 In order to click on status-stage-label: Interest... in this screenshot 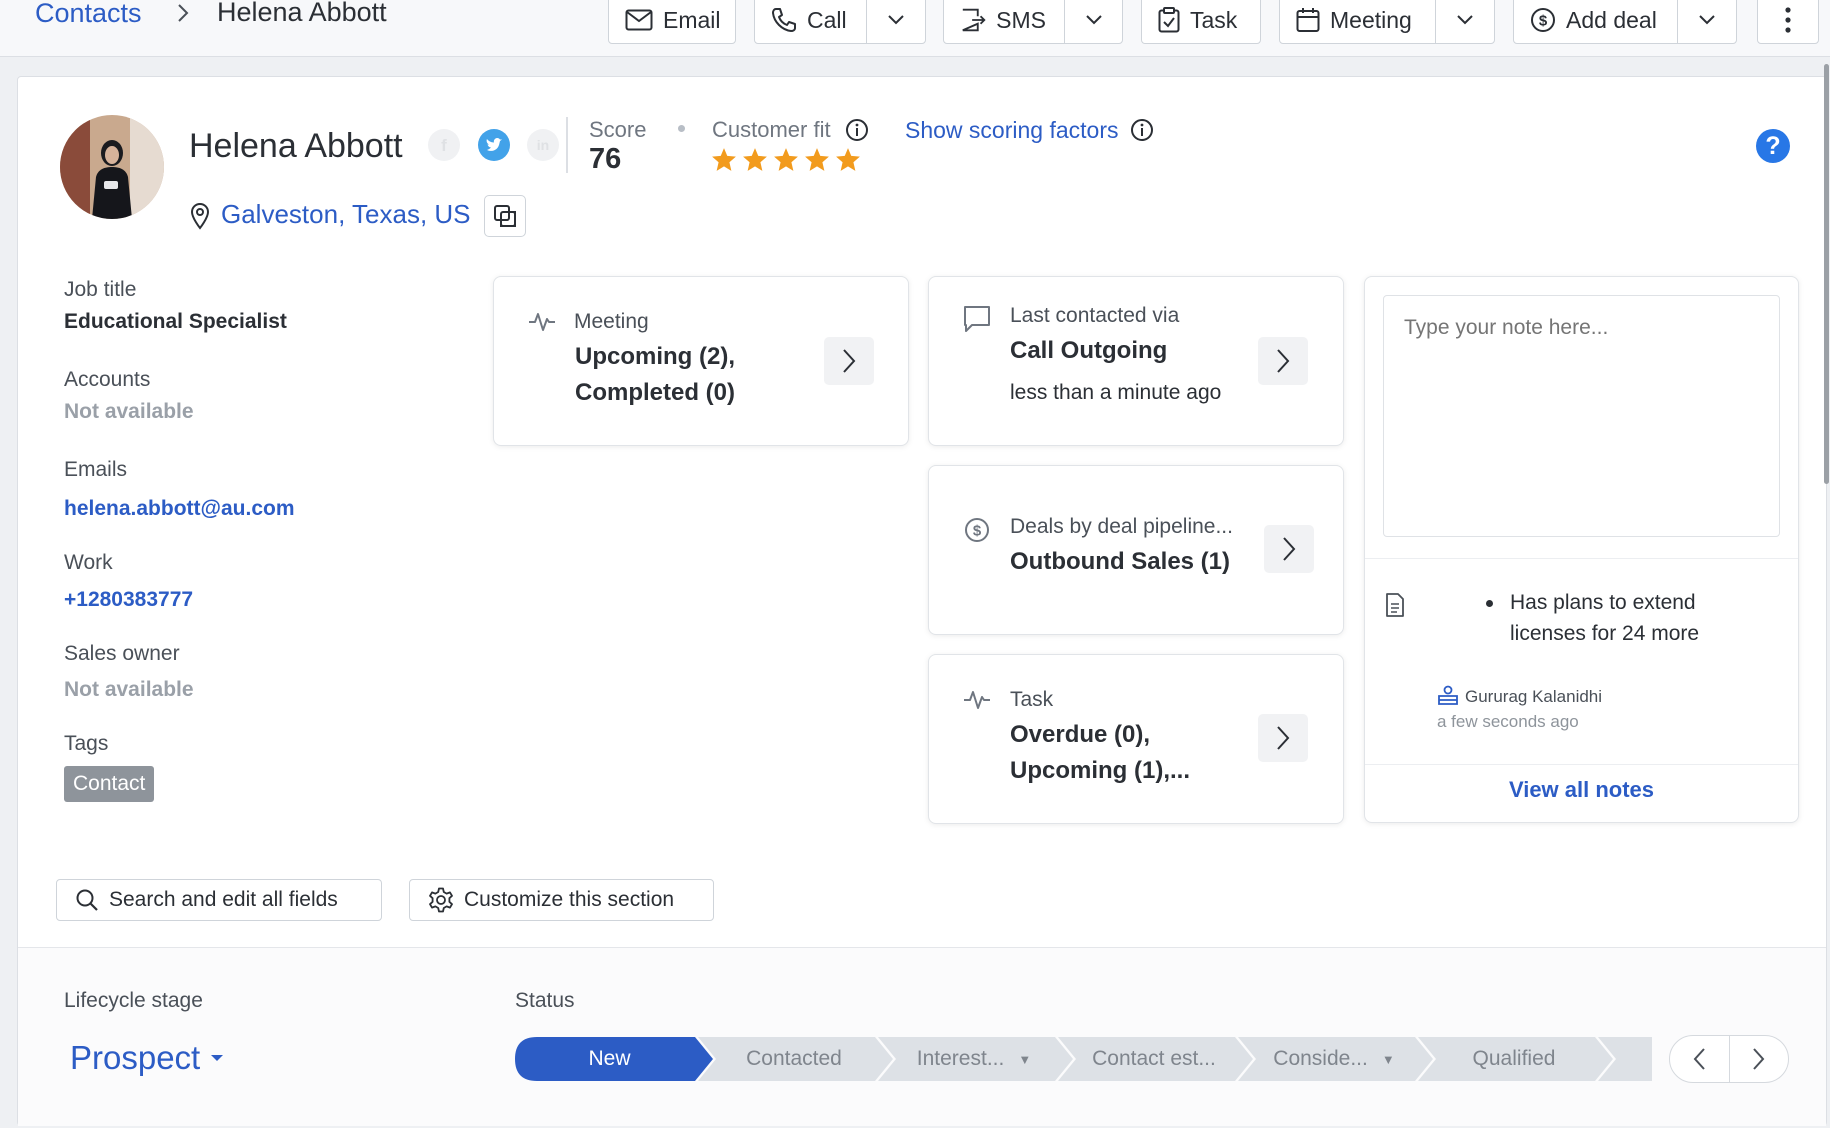, I will do `click(960, 1058)`.